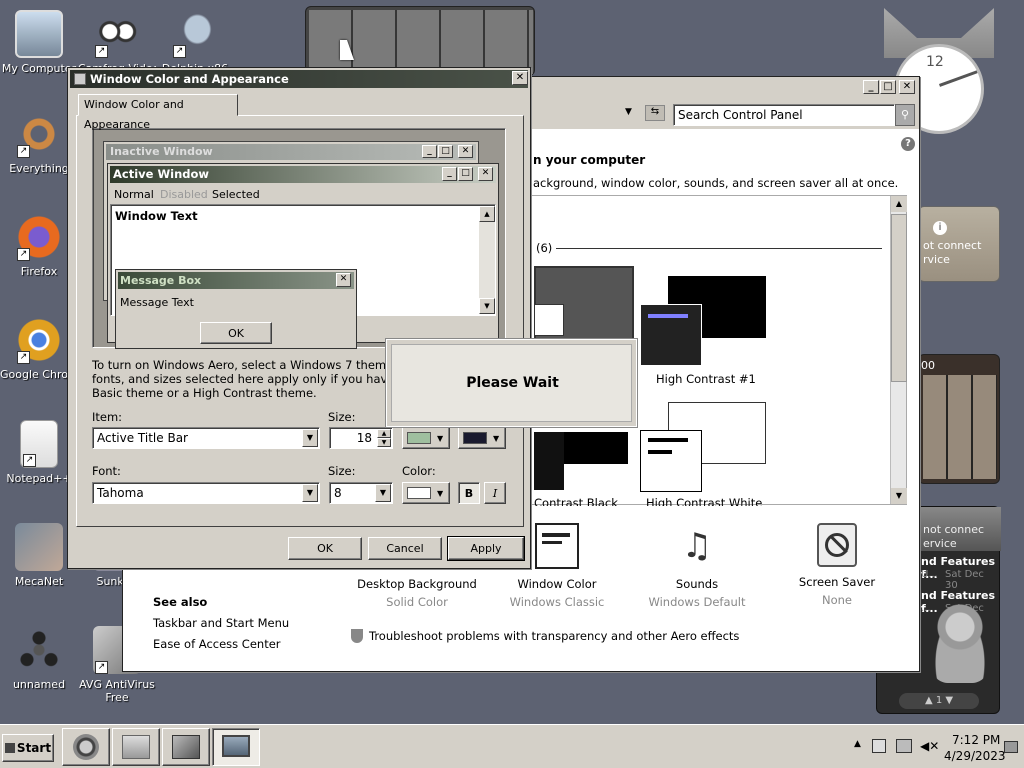  I want to click on link-ease-of-access: Ease of Access Center, so click(217, 644).